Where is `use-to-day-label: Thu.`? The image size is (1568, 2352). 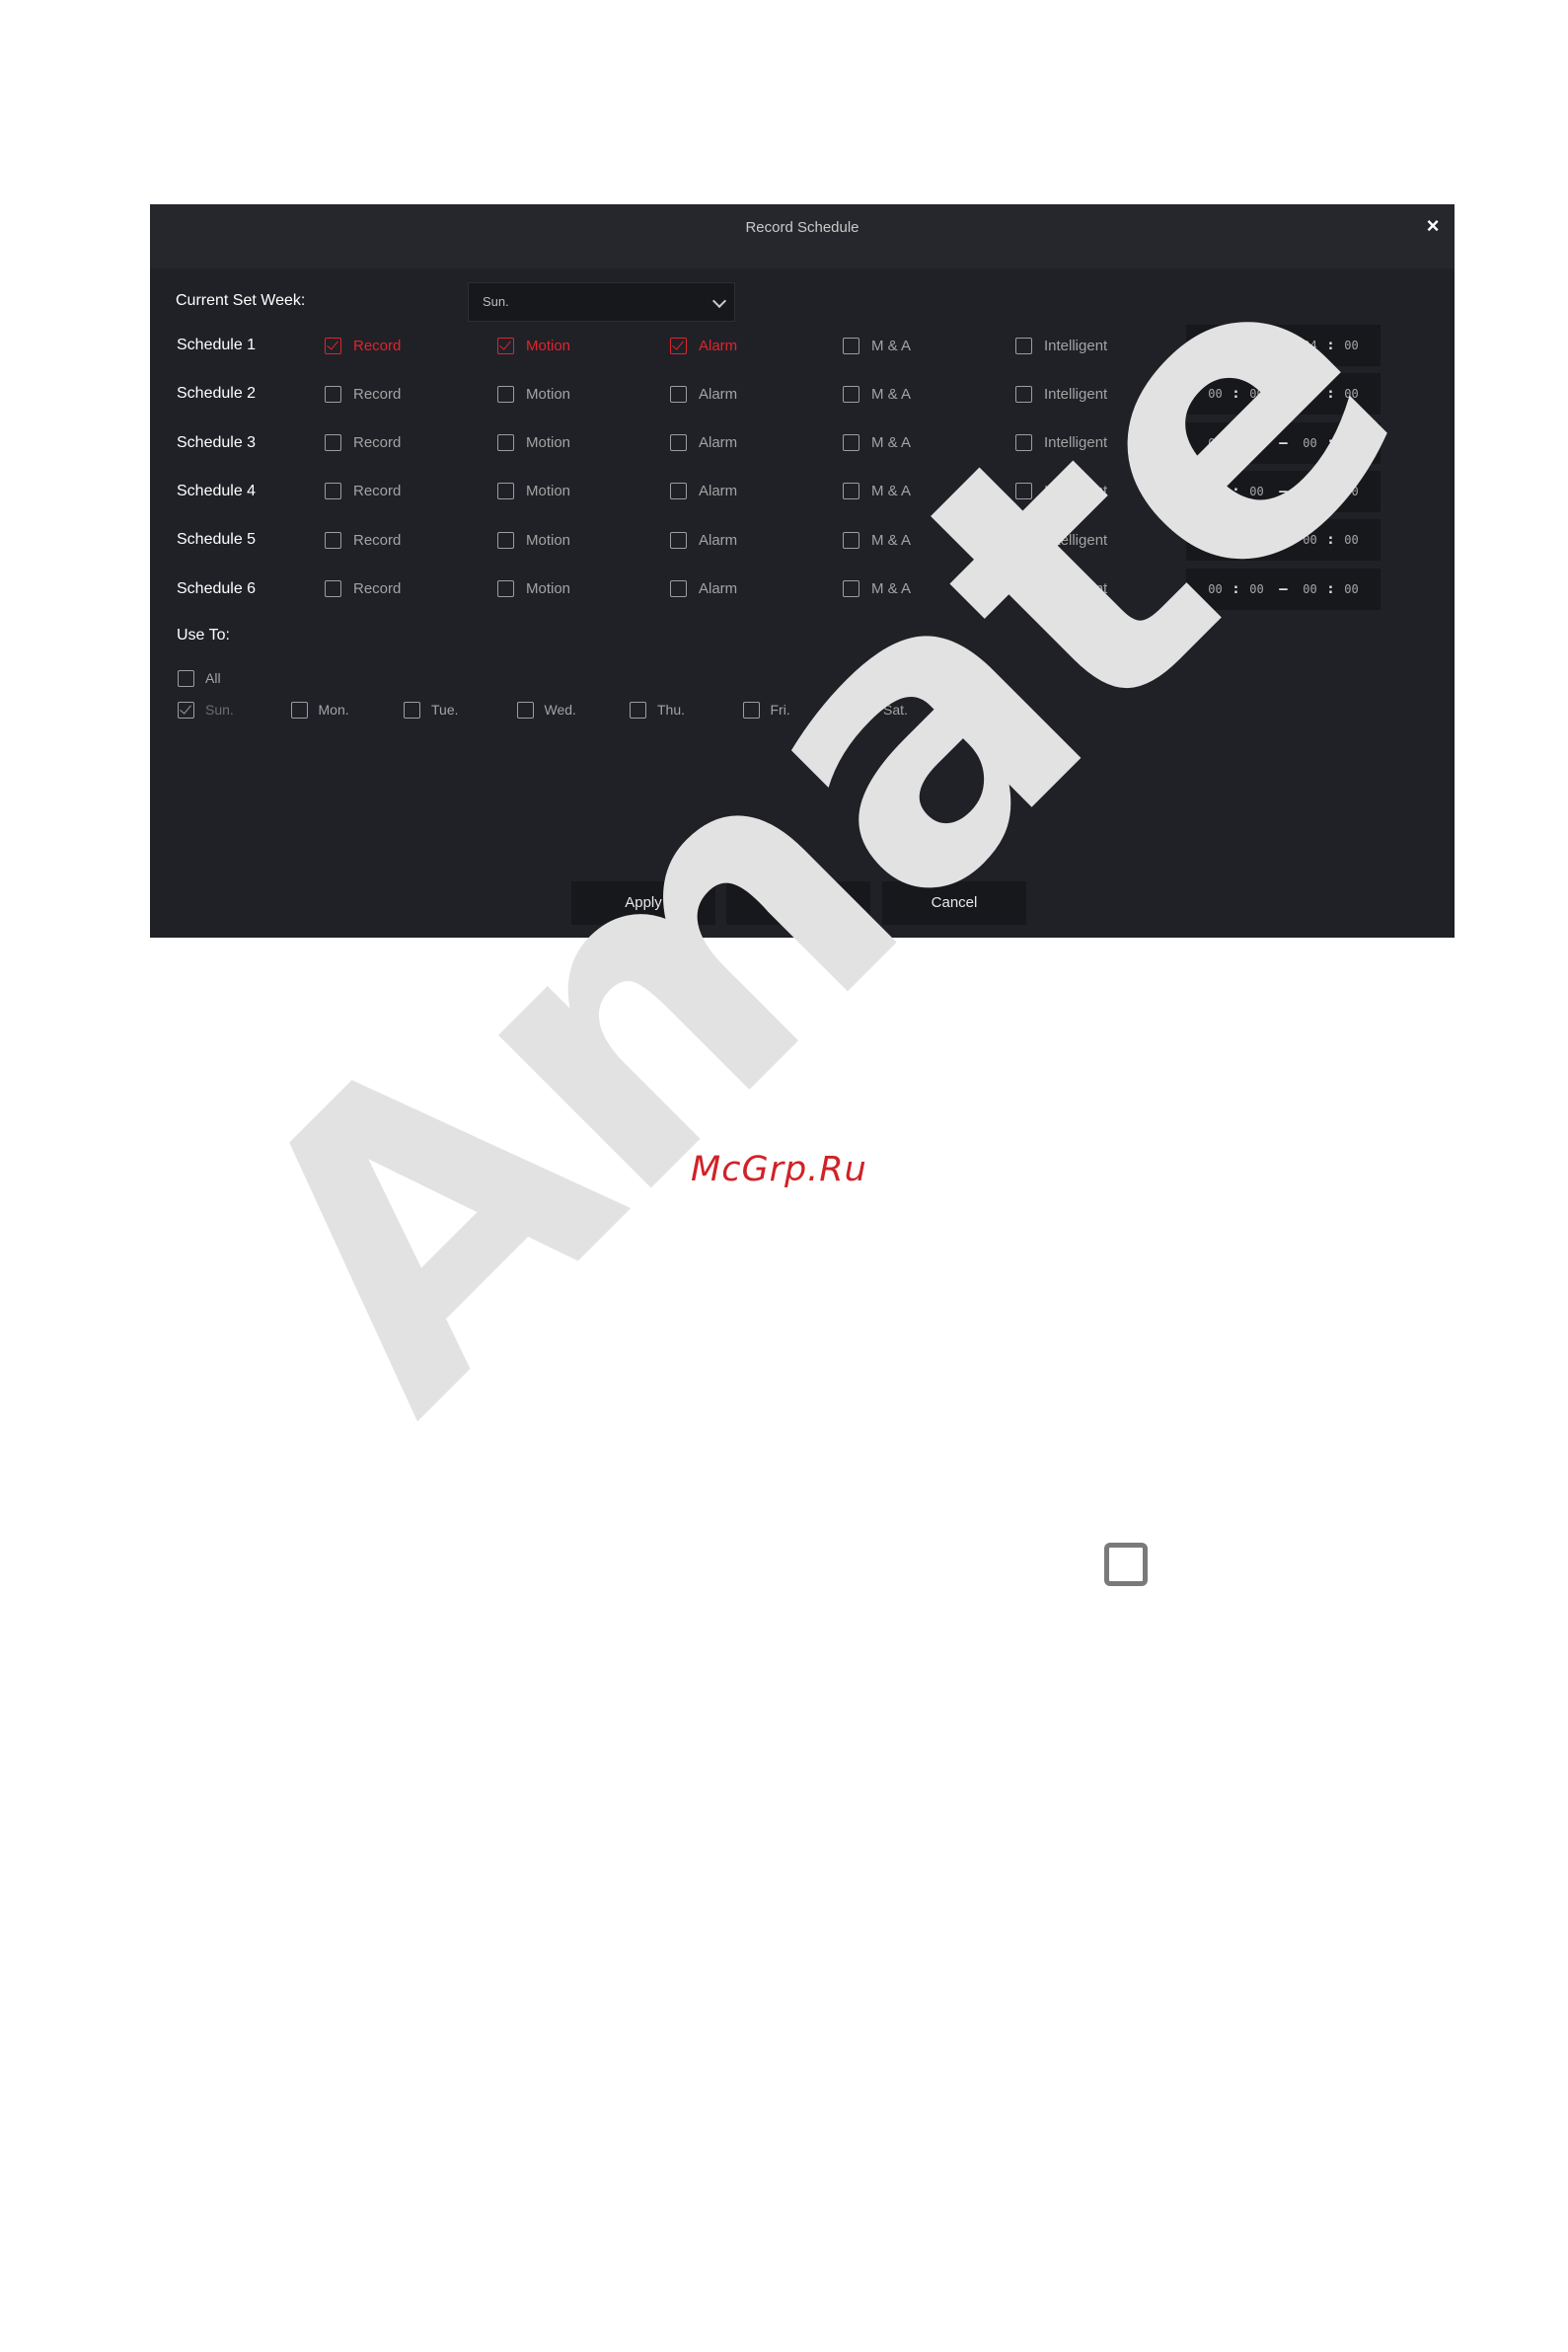
use-to-day-label: Thu. is located at coordinates (672, 710).